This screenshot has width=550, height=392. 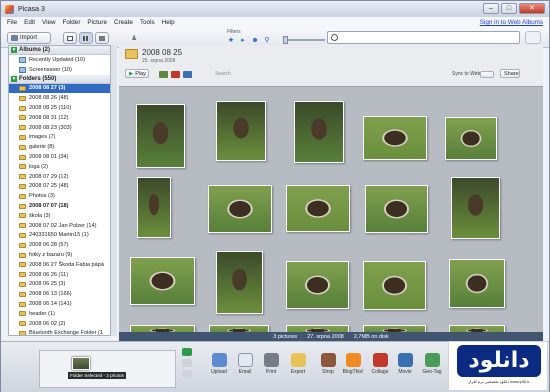 I want to click on folder-item: 2008 06 28 (57), so click(x=59, y=245).